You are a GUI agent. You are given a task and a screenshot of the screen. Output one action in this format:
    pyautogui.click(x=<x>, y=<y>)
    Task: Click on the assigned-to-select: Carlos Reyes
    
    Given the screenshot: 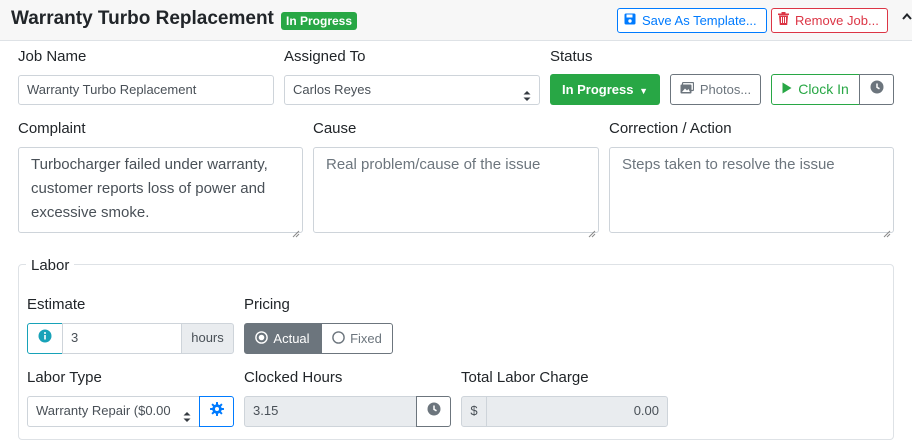 What is the action you would take?
    pyautogui.click(x=412, y=90)
    